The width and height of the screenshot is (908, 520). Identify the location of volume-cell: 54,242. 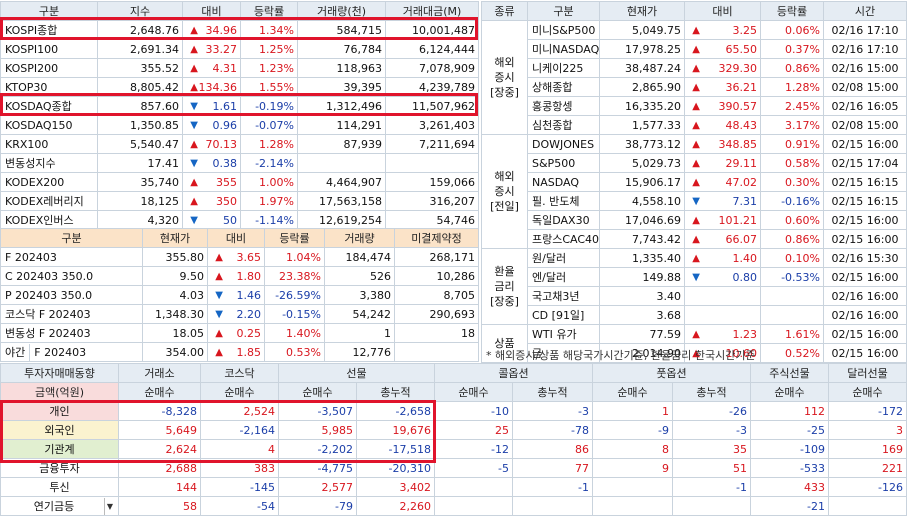
(359, 314).